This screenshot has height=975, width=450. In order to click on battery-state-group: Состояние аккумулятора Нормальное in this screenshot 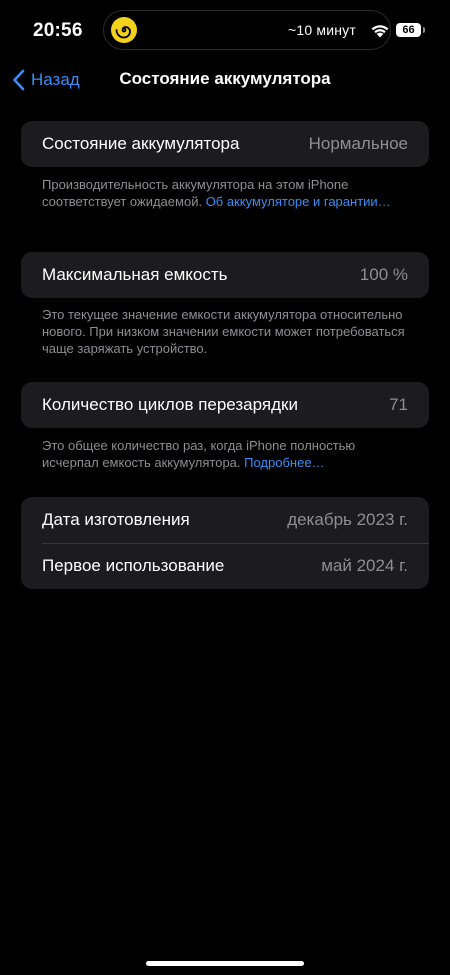, I will do `click(225, 144)`.